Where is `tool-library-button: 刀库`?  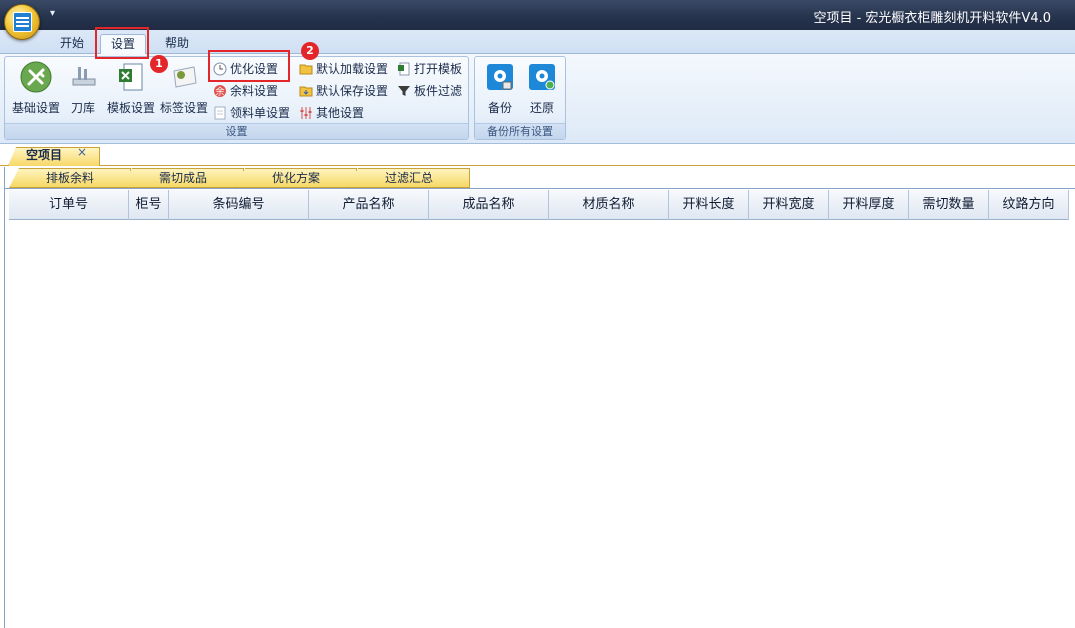
tool-library-button: 刀库 is located at coordinates (83, 88).